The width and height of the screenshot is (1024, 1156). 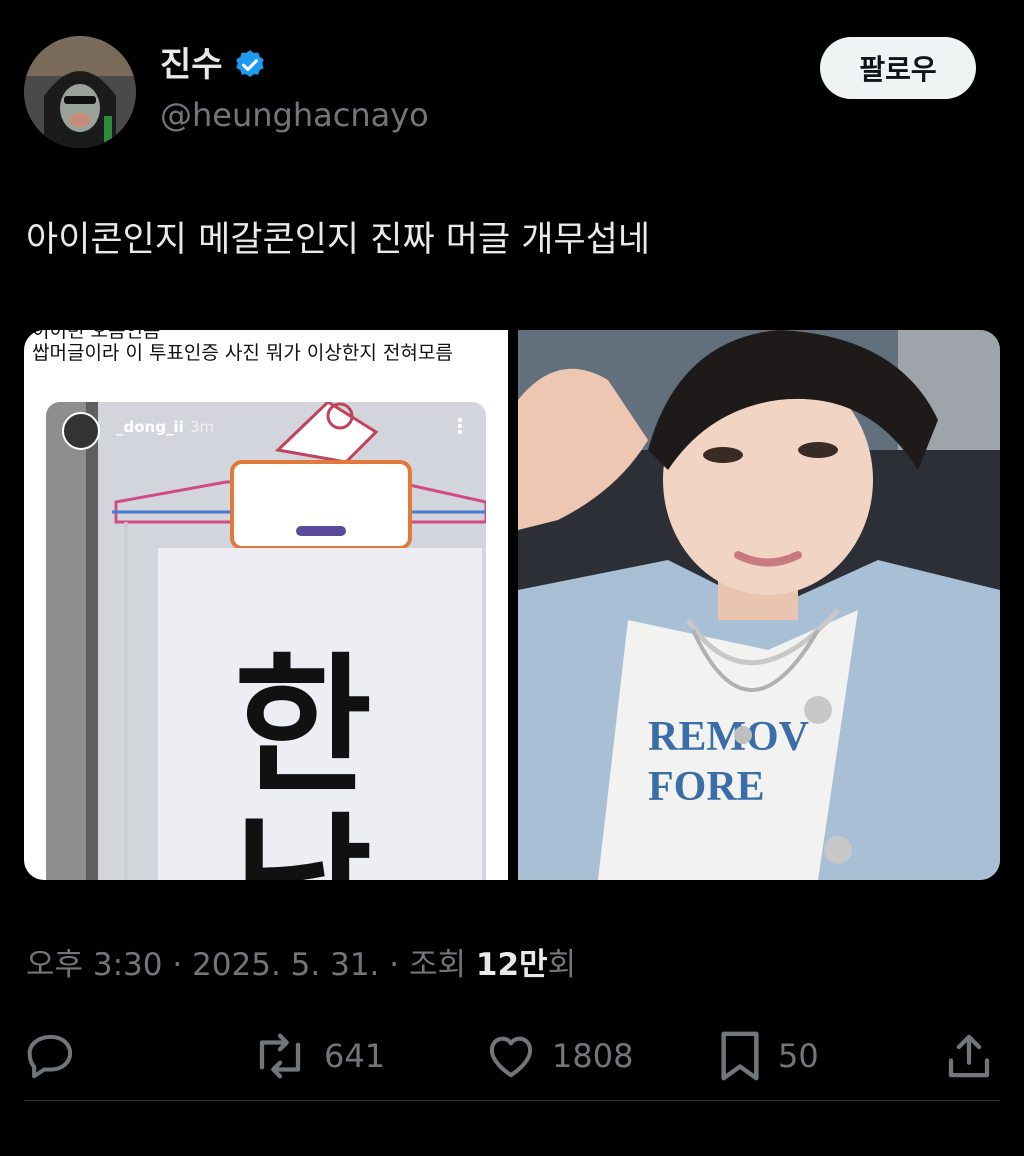 I want to click on author-avatar, so click(x=80, y=92).